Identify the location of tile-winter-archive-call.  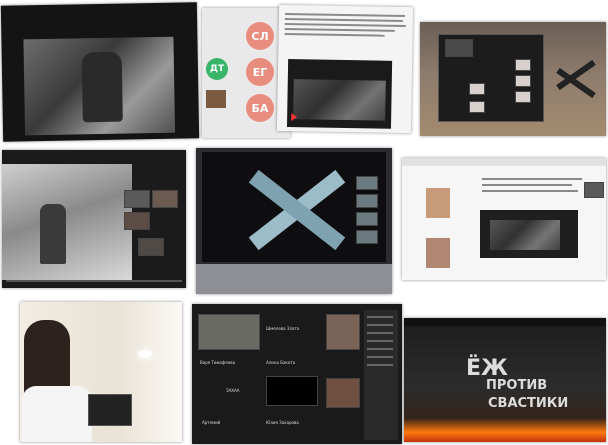
(94, 219).